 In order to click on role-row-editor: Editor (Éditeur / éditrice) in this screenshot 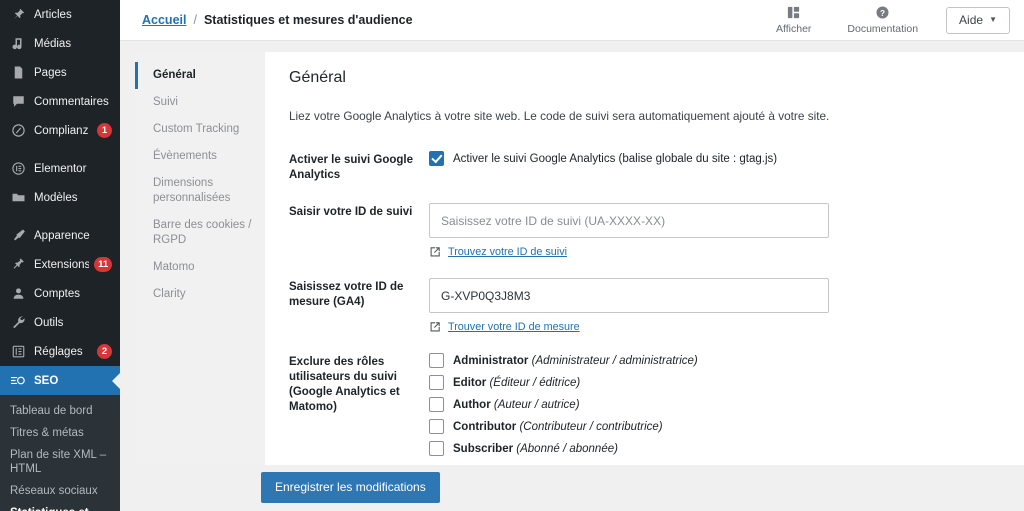, I will do `click(726, 382)`.